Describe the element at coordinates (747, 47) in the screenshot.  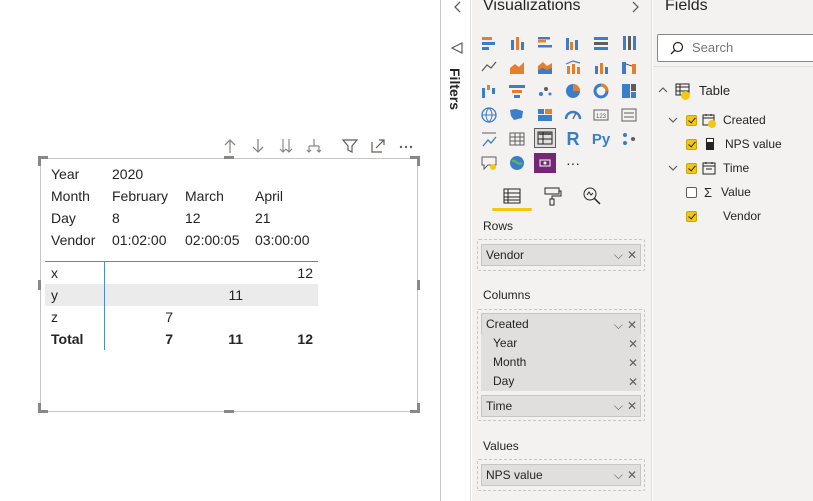
I see `search-input` at that location.